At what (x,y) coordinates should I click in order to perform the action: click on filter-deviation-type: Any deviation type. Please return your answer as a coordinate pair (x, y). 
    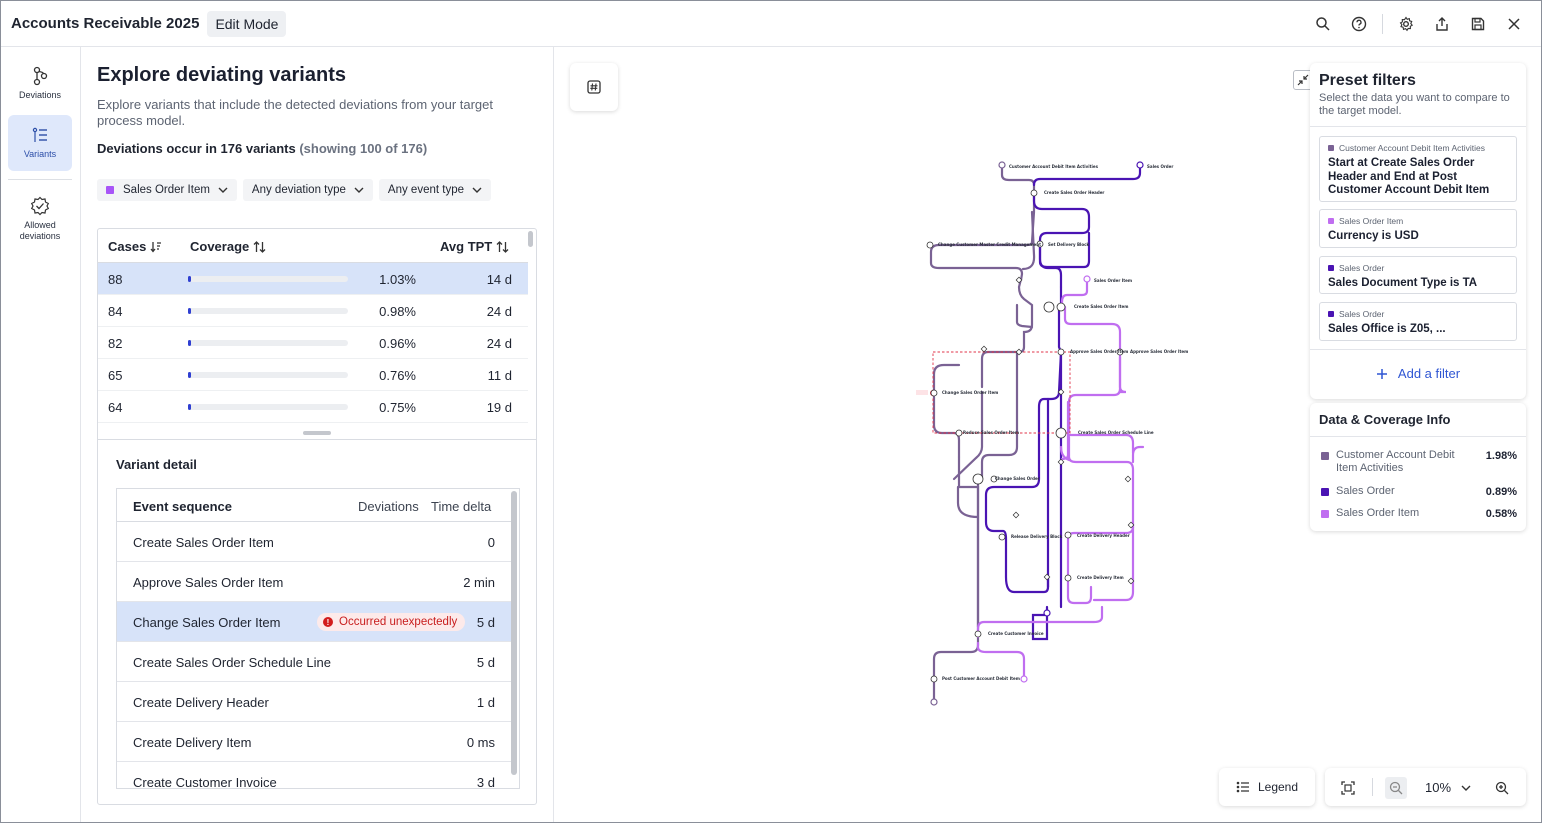
    Looking at the image, I should click on (307, 190).